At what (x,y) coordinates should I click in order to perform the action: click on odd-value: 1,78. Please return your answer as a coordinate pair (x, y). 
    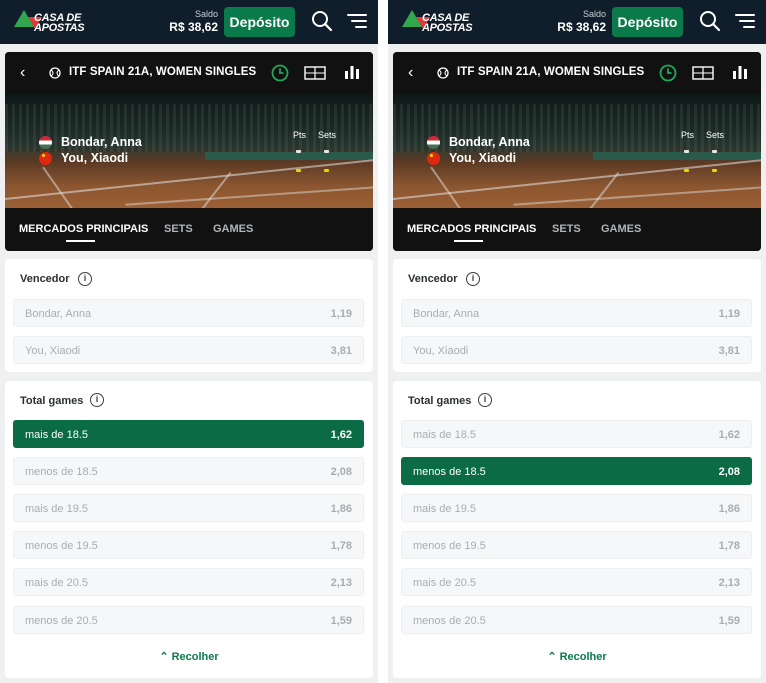
    Looking at the image, I should click on (341, 546).